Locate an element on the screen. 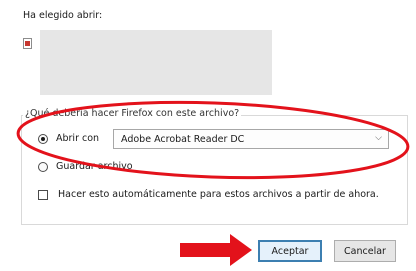  open-with-radio is located at coordinates (43, 139).